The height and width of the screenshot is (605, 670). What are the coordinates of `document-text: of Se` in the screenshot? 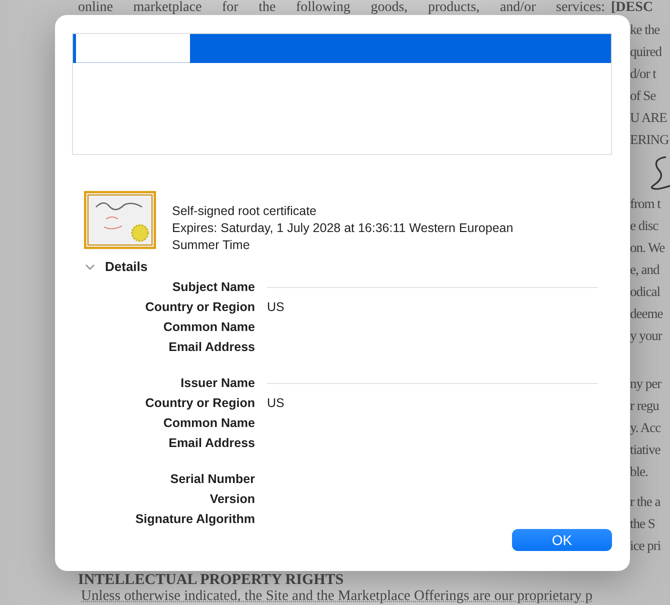 It's located at (643, 96).